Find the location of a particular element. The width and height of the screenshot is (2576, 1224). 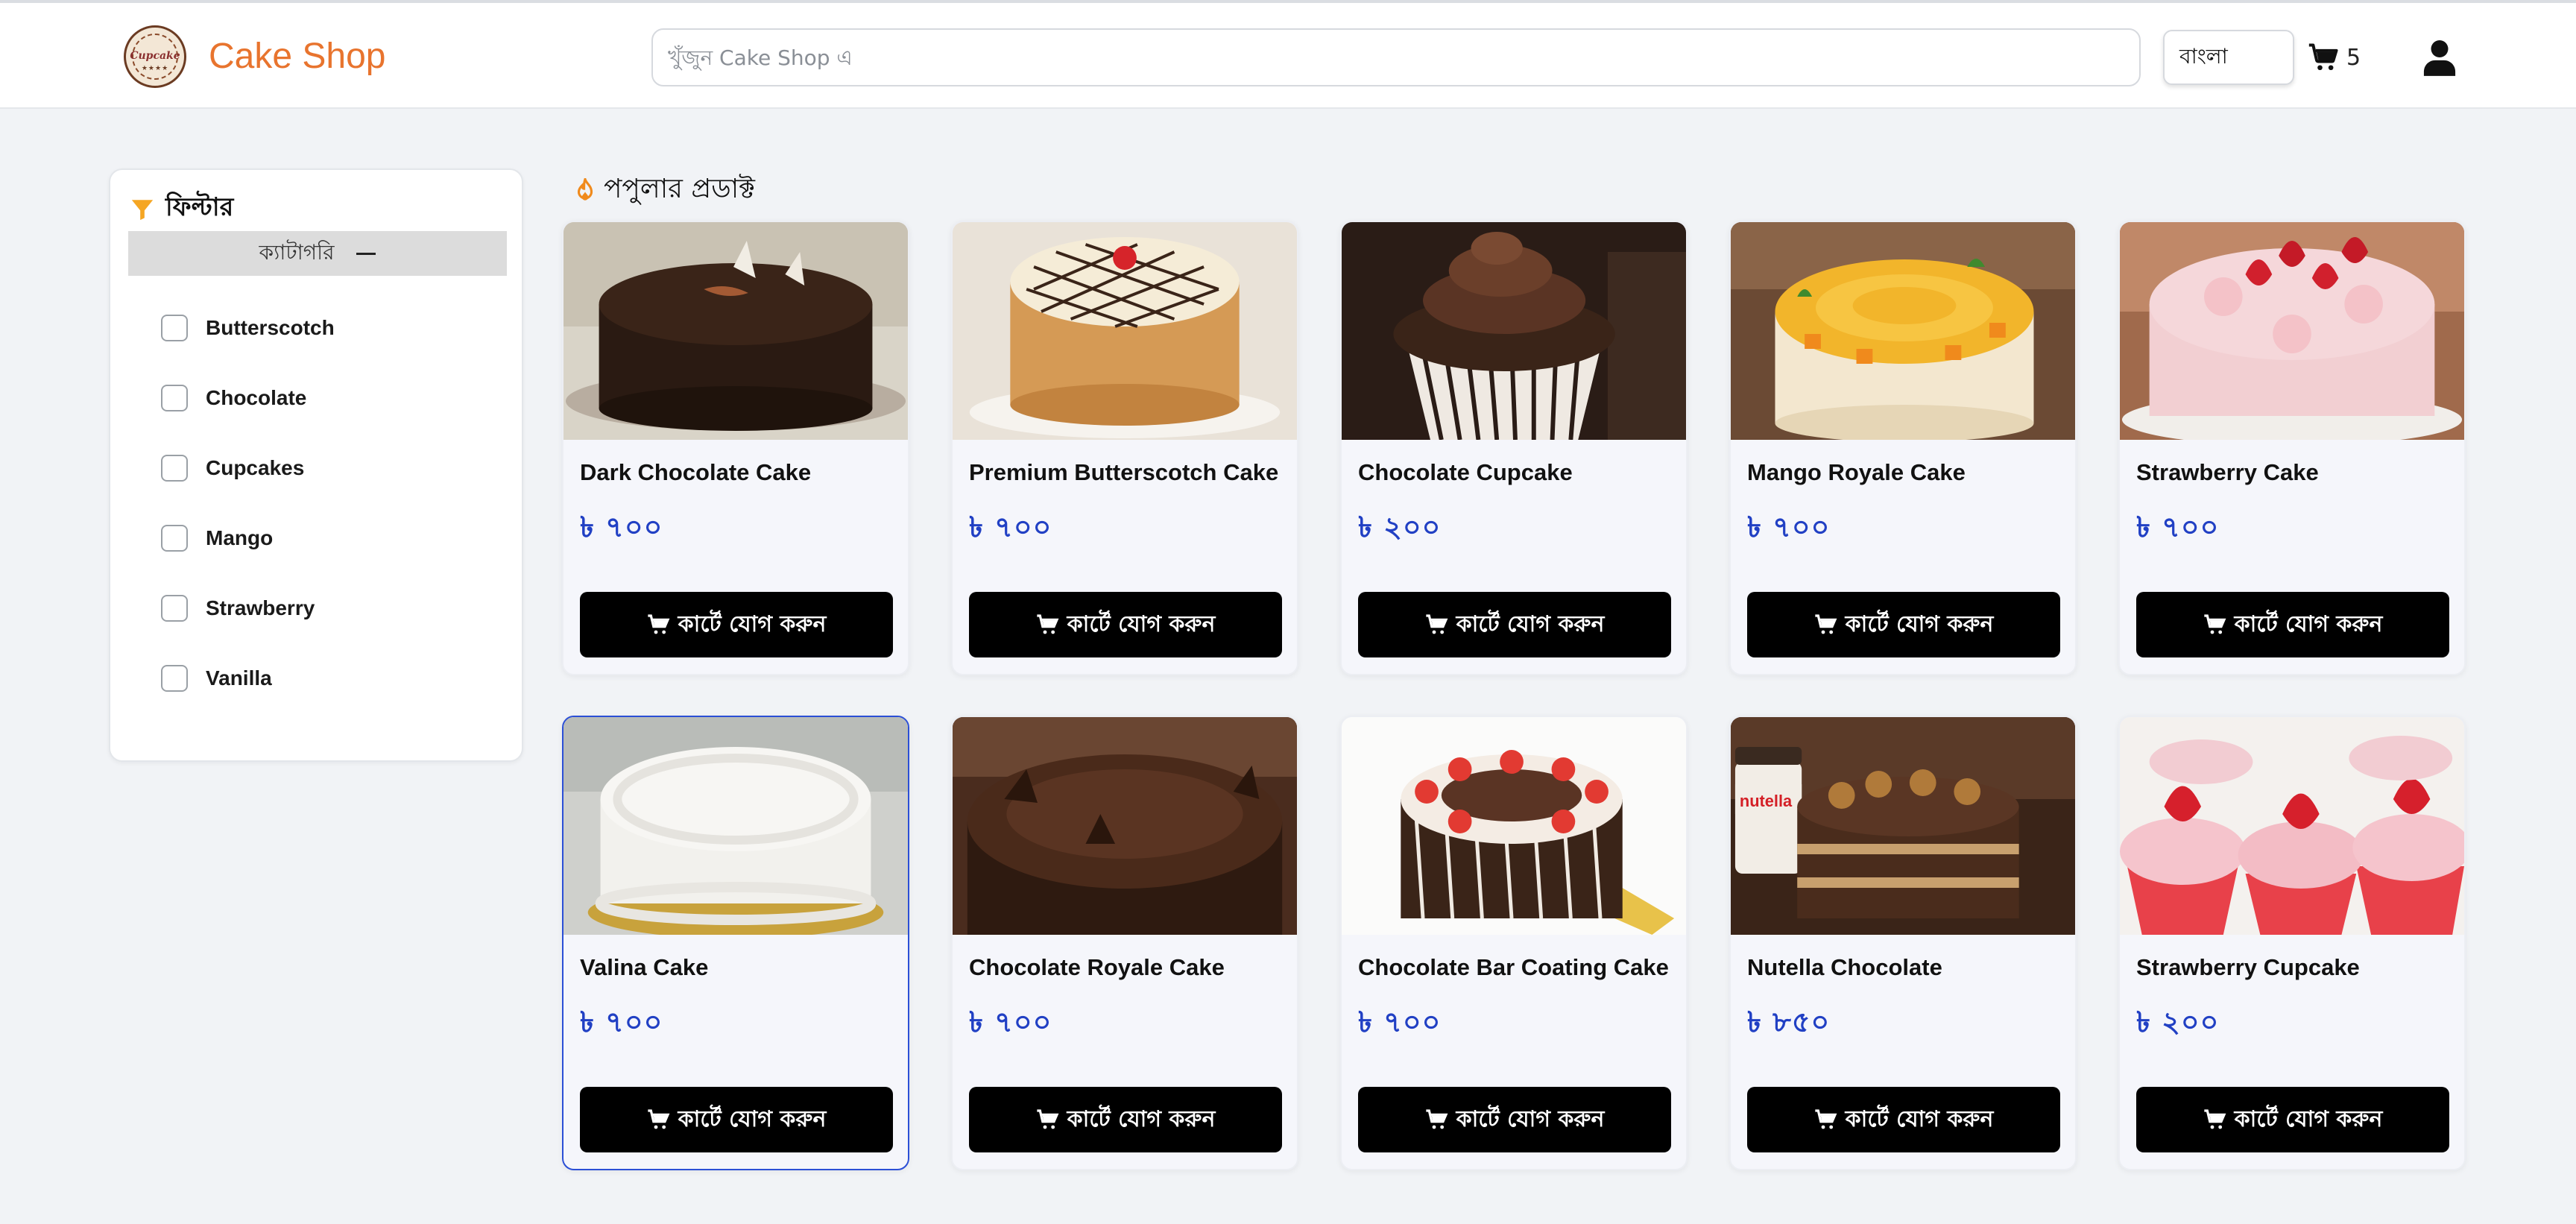

language-label: বাংলা is located at coordinates (2203, 56).